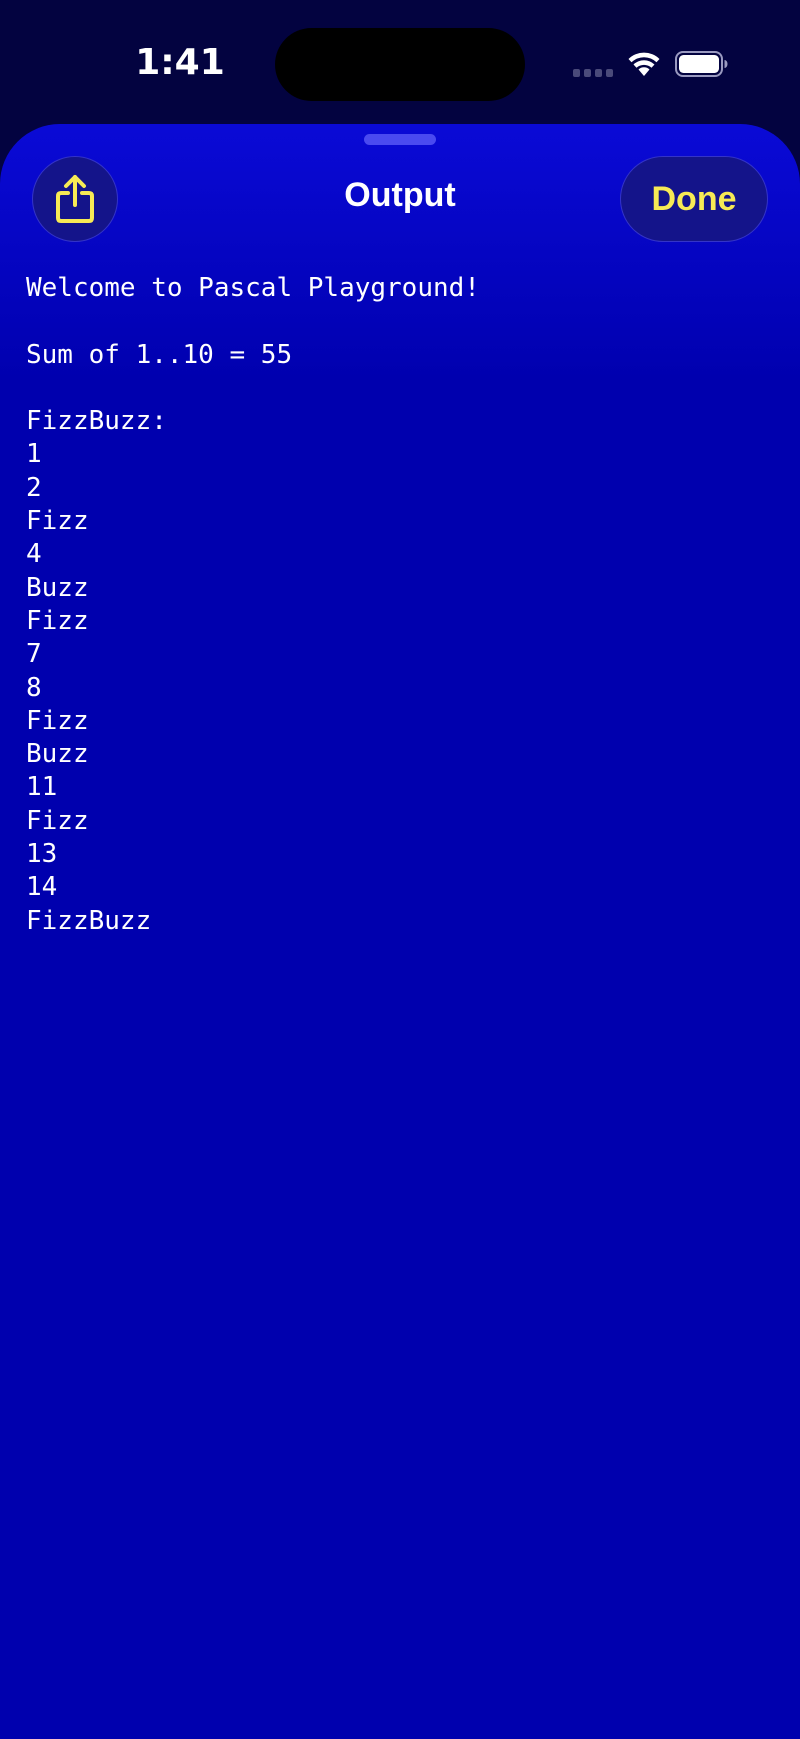 This screenshot has height=1739, width=800. What do you see at coordinates (644, 64) in the screenshot?
I see `wifi-icon` at bounding box center [644, 64].